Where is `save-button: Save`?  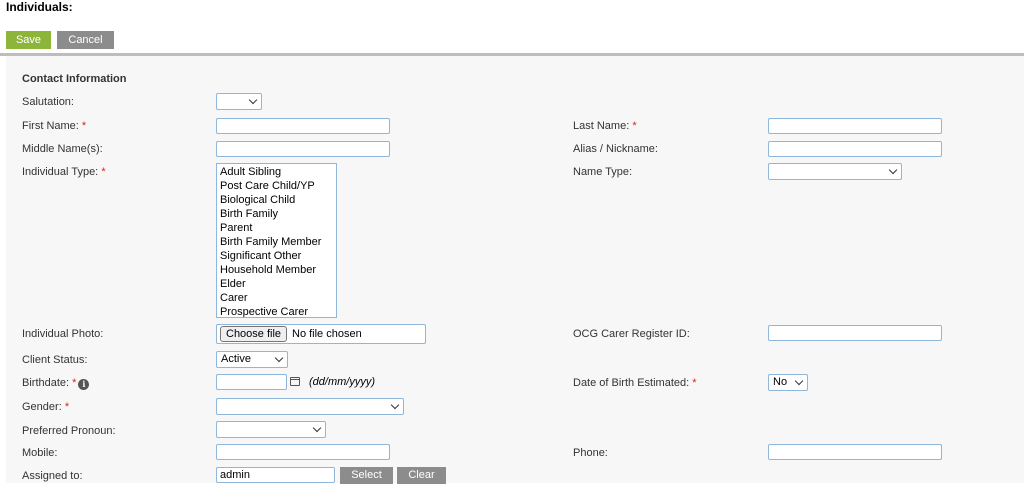 save-button: Save is located at coordinates (28, 40).